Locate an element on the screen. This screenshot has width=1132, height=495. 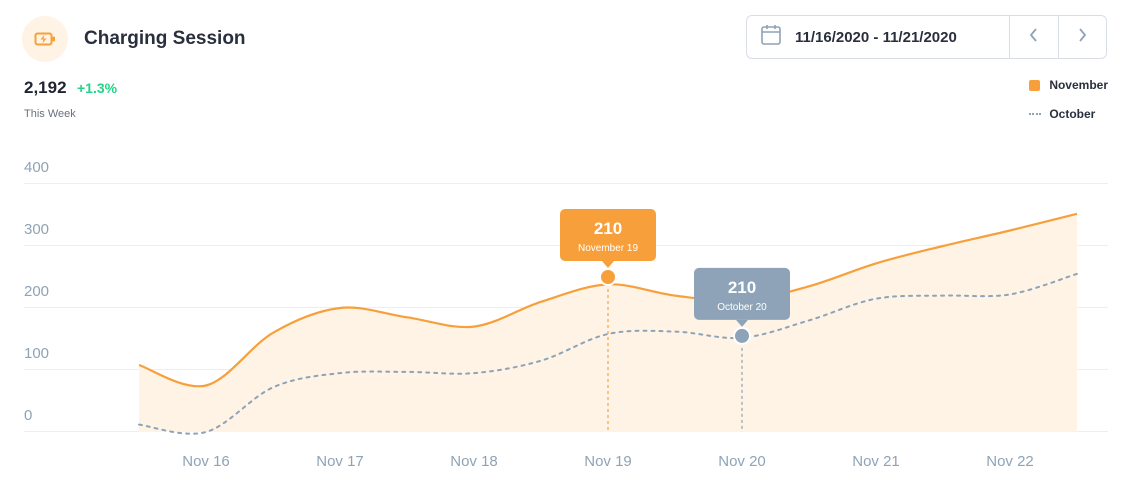
x-tick-label: Nov 22 is located at coordinates (1010, 461).